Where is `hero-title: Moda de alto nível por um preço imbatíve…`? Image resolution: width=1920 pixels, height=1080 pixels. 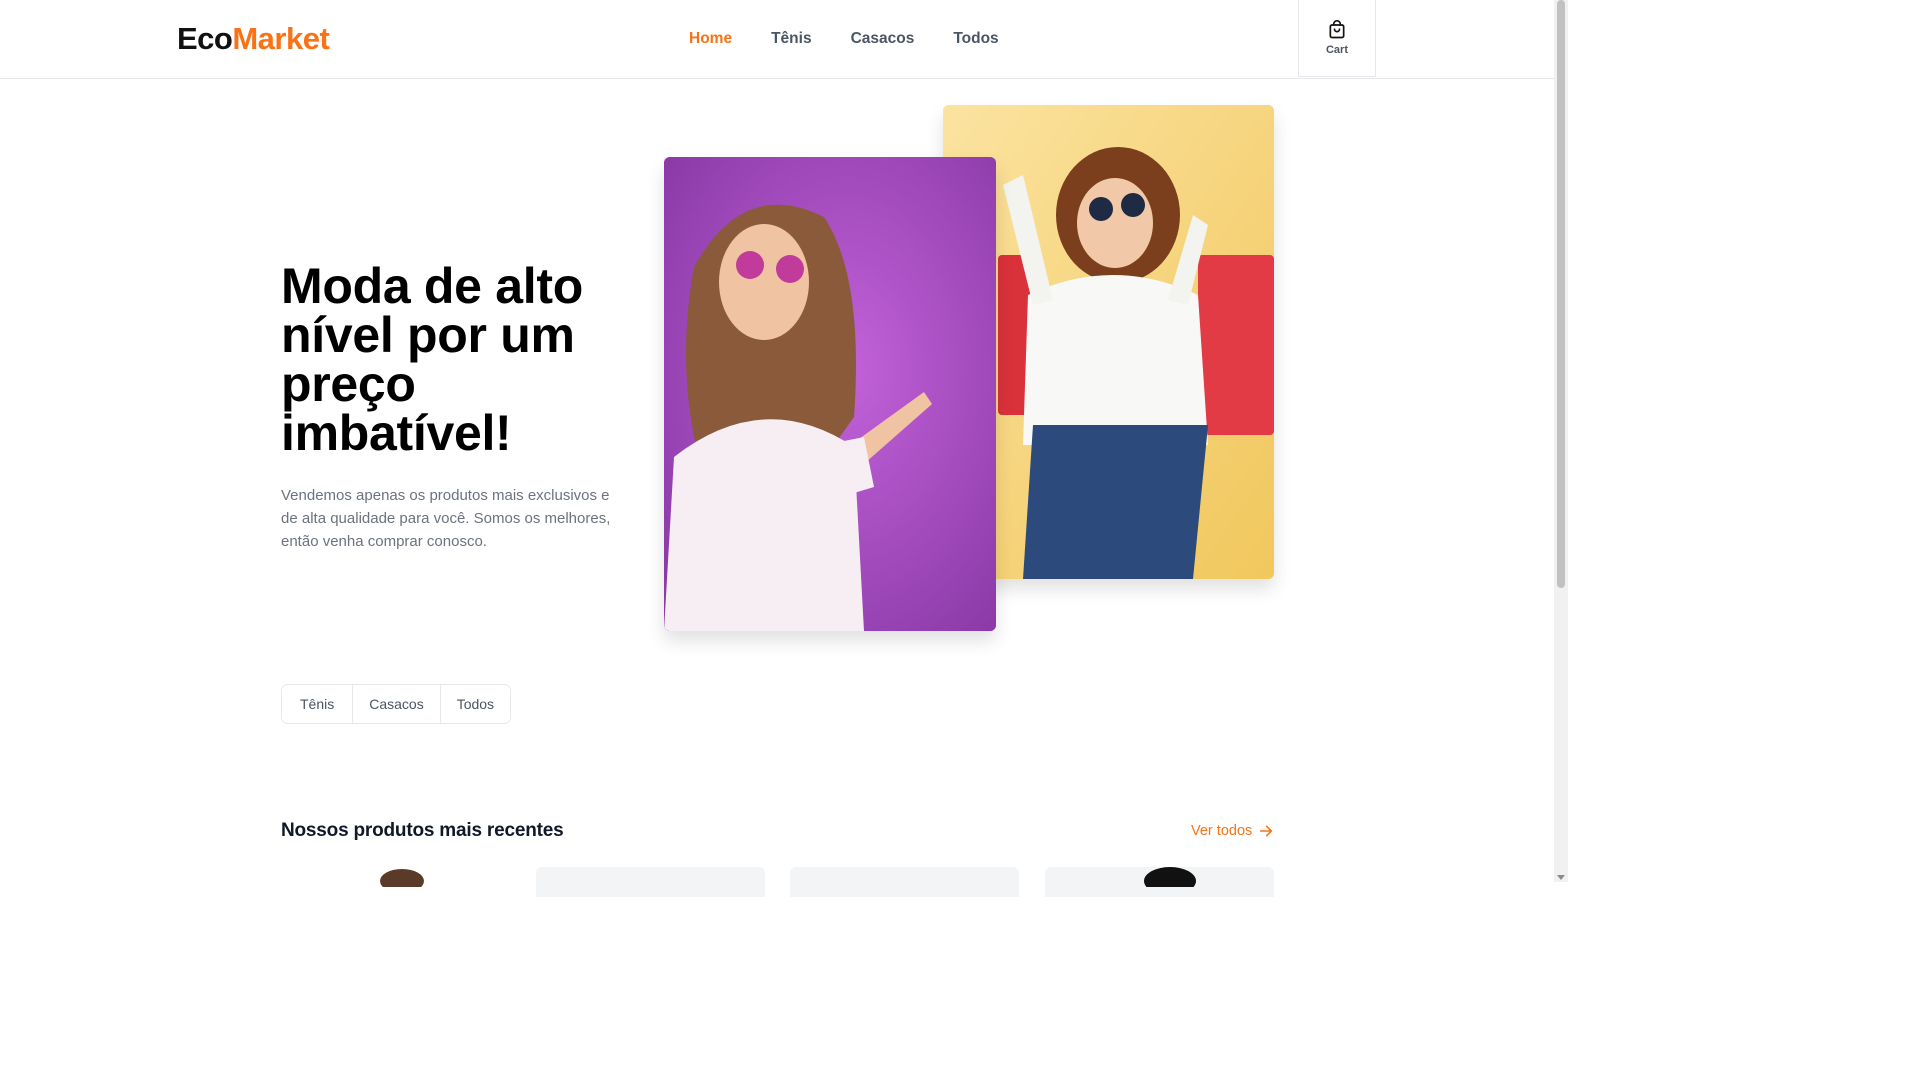 hero-title: Moda de alto nível por um preço imbatíve… is located at coordinates (432, 359).